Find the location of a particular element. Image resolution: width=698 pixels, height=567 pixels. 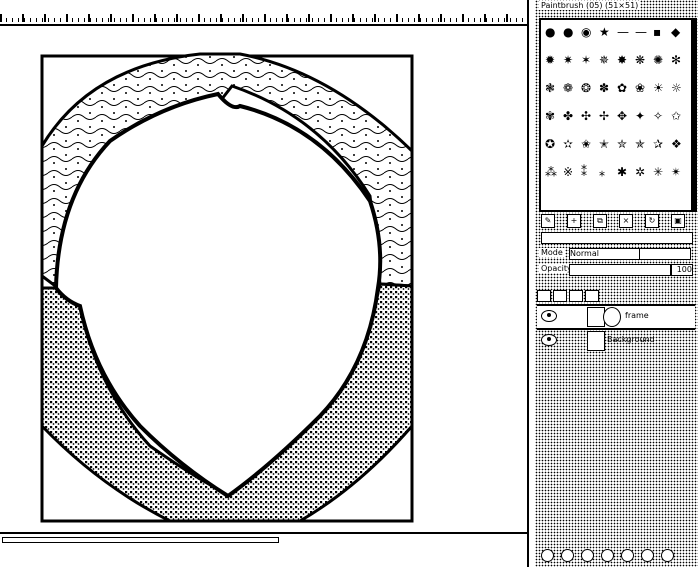

tab-channels is located at coordinates (560, 296).